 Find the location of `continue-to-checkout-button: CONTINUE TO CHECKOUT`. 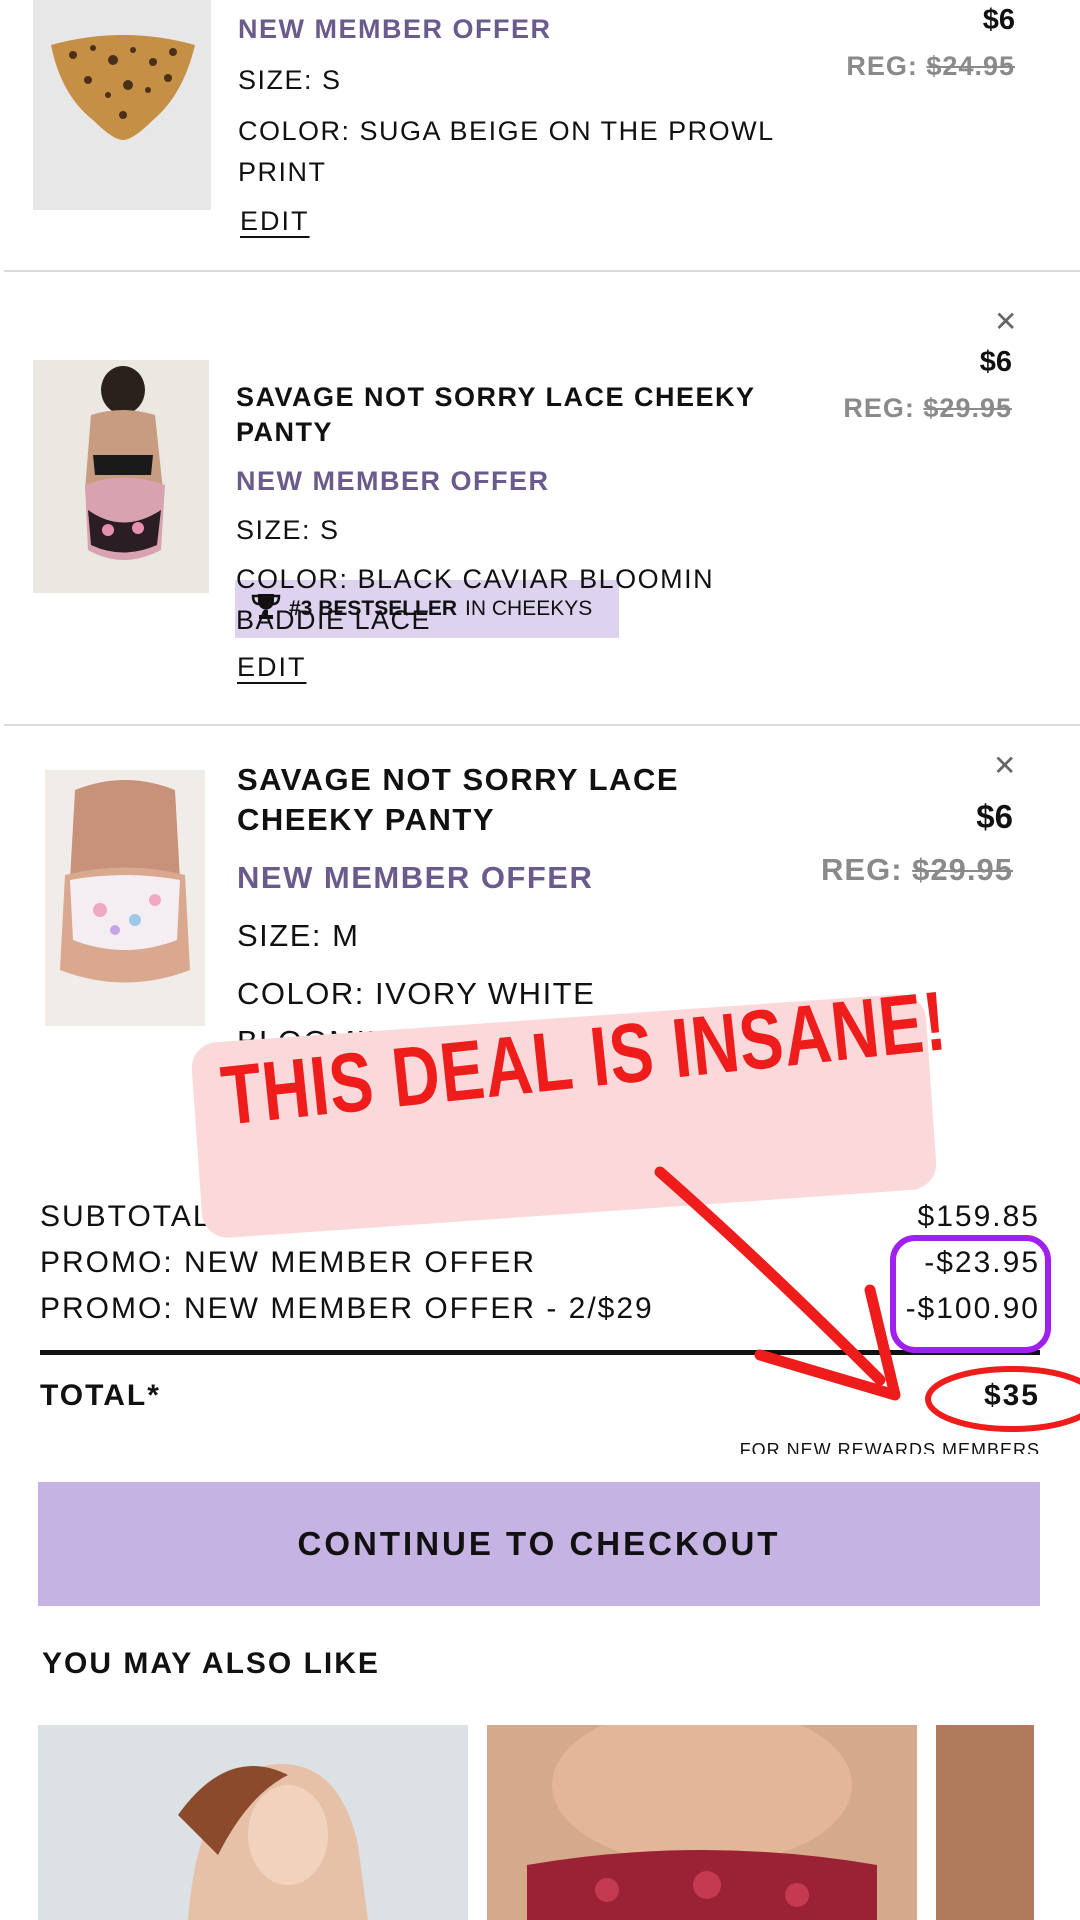

continue-to-checkout-button: CONTINUE TO CHECKOUT is located at coordinates (539, 1544).